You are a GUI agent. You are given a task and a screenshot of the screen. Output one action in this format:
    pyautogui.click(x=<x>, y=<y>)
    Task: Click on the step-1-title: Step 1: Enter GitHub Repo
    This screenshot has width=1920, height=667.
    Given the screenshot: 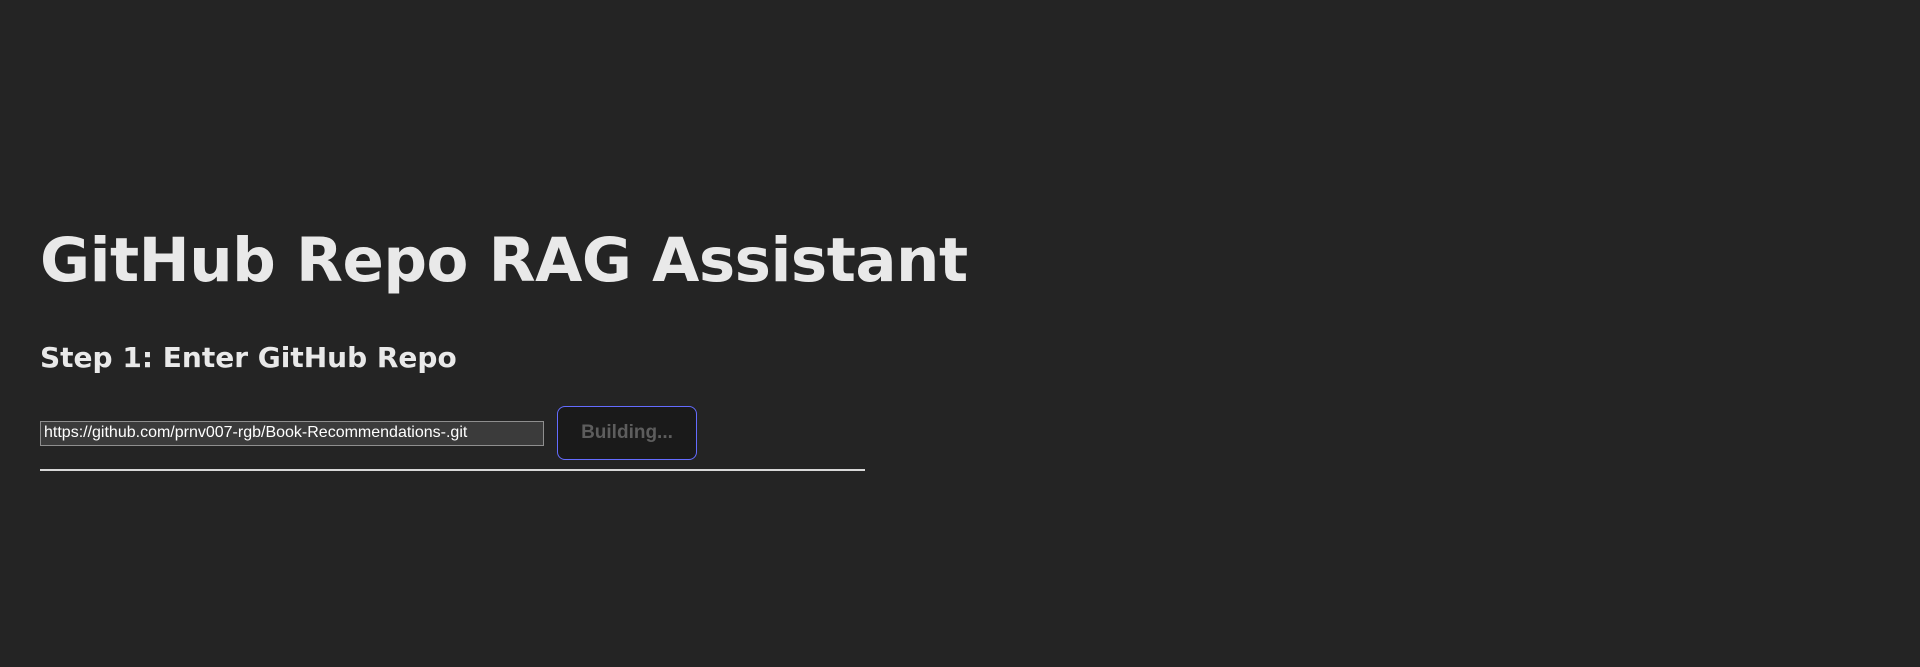 What is the action you would take?
    pyautogui.click(x=248, y=357)
    